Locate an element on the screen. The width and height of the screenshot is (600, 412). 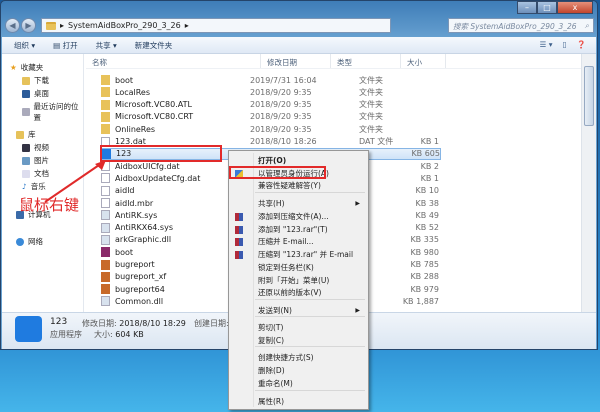
search-input: 搜索 SystemAidBoxPro_290_3_26 ⌕ is located at coordinates (521, 25).